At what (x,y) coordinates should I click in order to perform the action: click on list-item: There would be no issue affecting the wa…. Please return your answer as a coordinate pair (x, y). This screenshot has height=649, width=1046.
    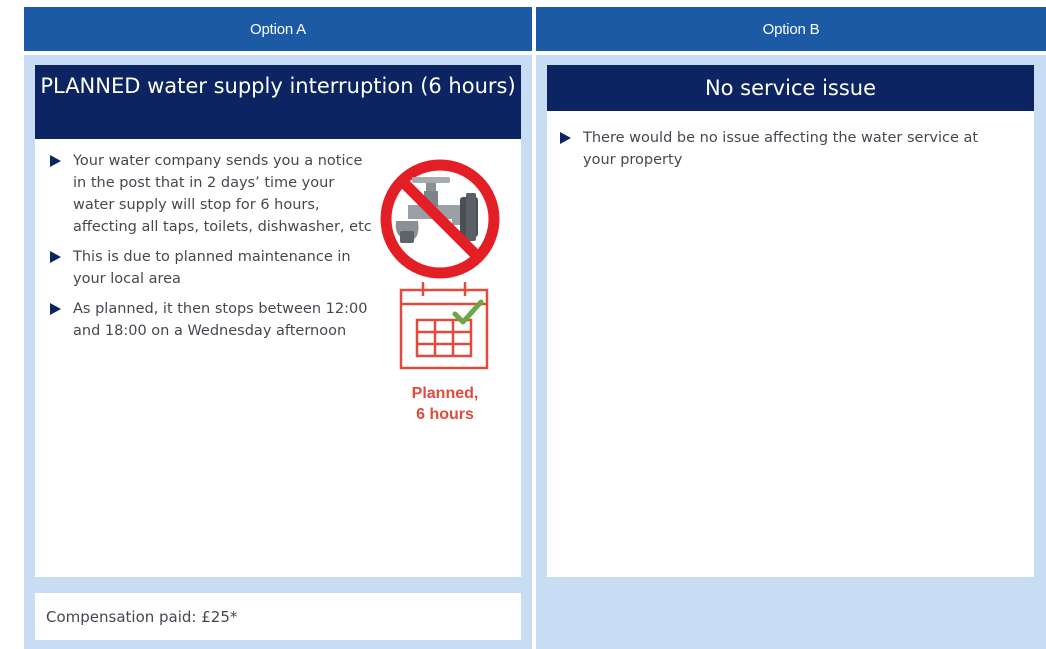
    Looking at the image, I should click on (784, 149).